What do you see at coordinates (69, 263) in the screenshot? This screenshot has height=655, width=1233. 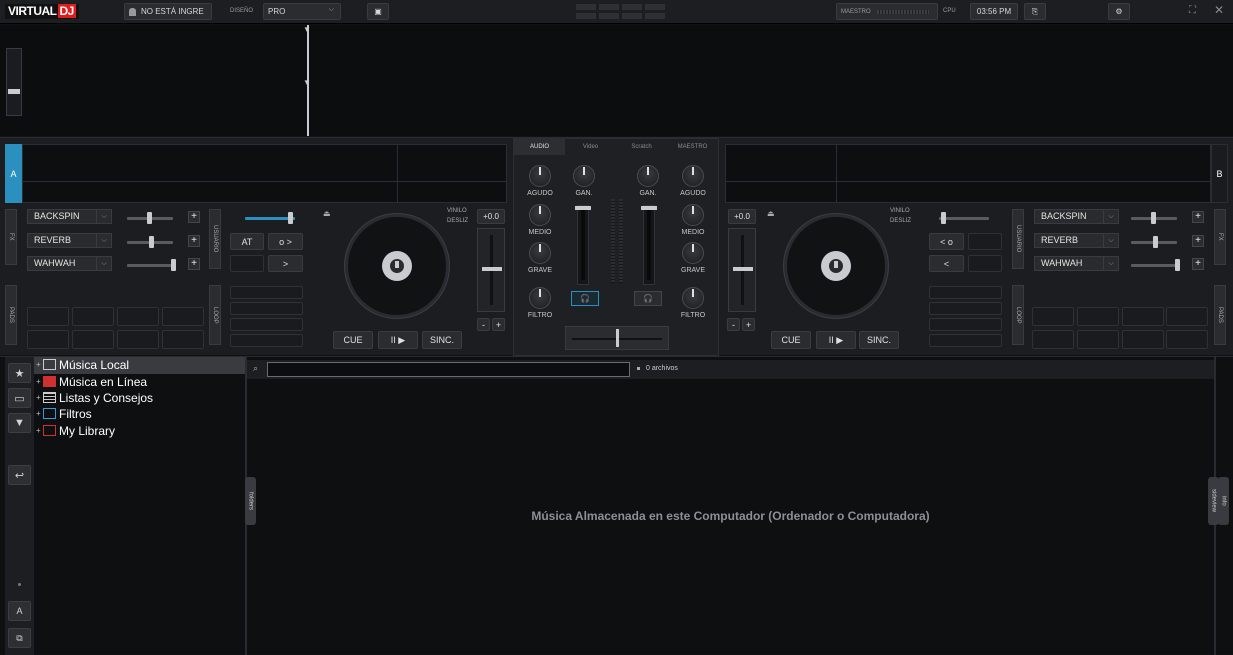 I see `deck-a-fx-3: WAHWAH ⌵` at bounding box center [69, 263].